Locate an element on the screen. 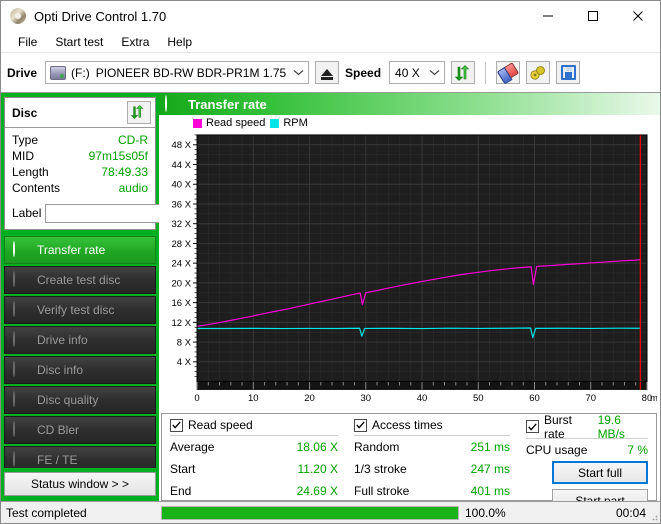 Image resolution: width=661 pixels, height=524 pixels. progress-percent: 100.0% is located at coordinates (485, 512).